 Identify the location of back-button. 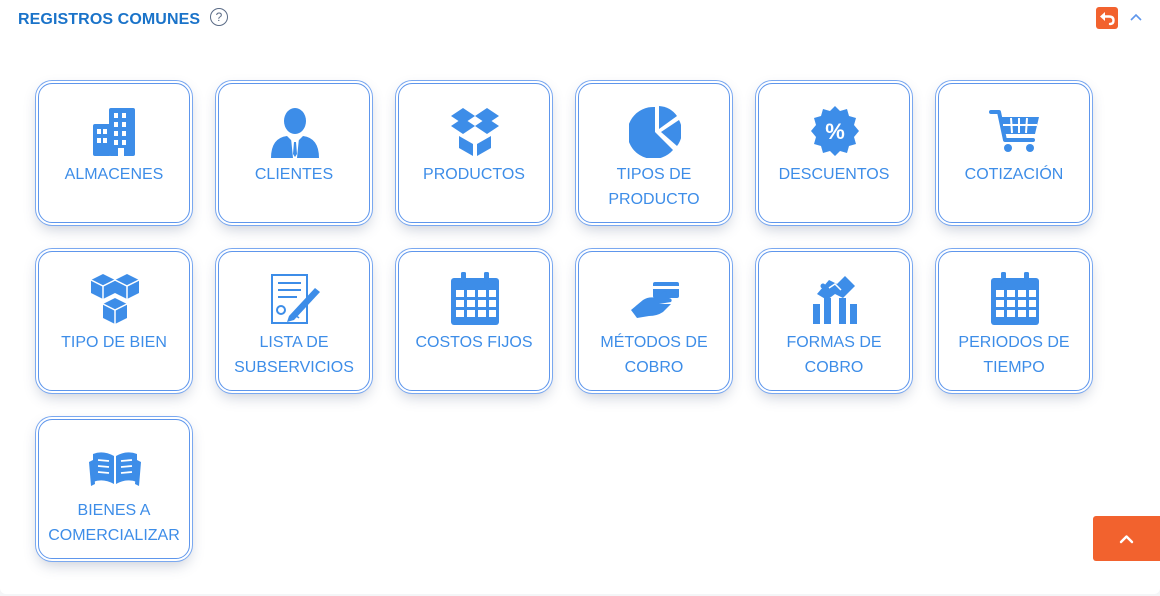
(1107, 18).